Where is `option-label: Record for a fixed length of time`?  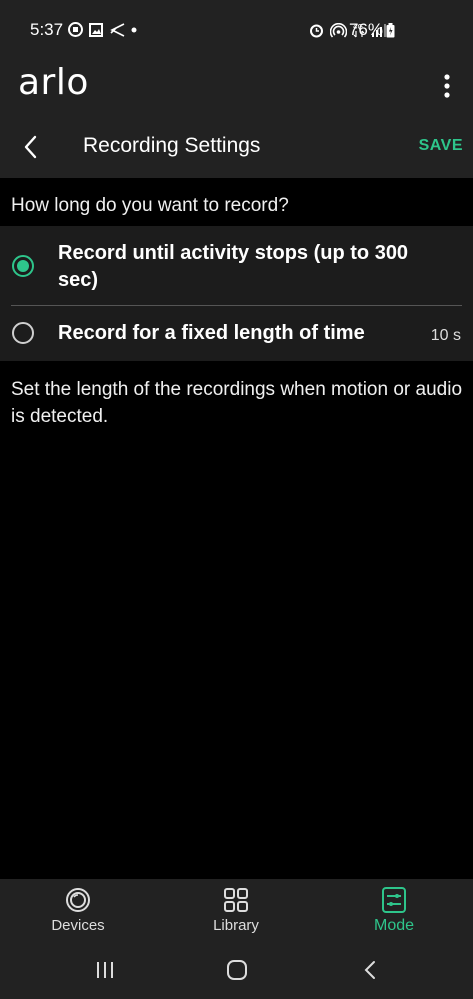 option-label: Record for a fixed length of time is located at coordinates (211, 333).